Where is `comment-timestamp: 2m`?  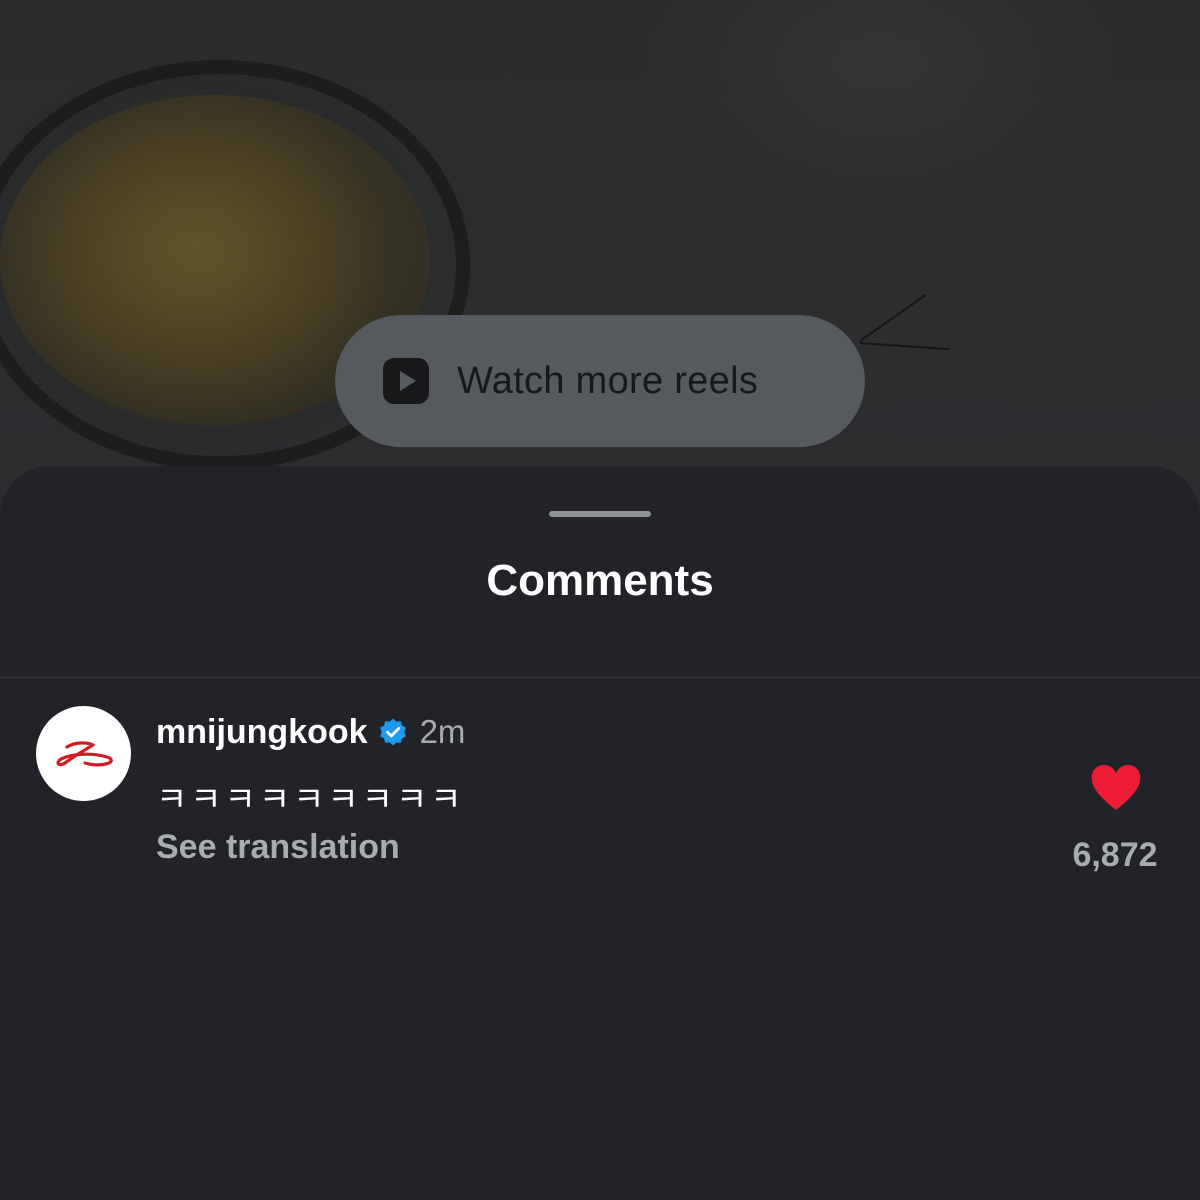
comment-timestamp: 2m is located at coordinates (442, 731).